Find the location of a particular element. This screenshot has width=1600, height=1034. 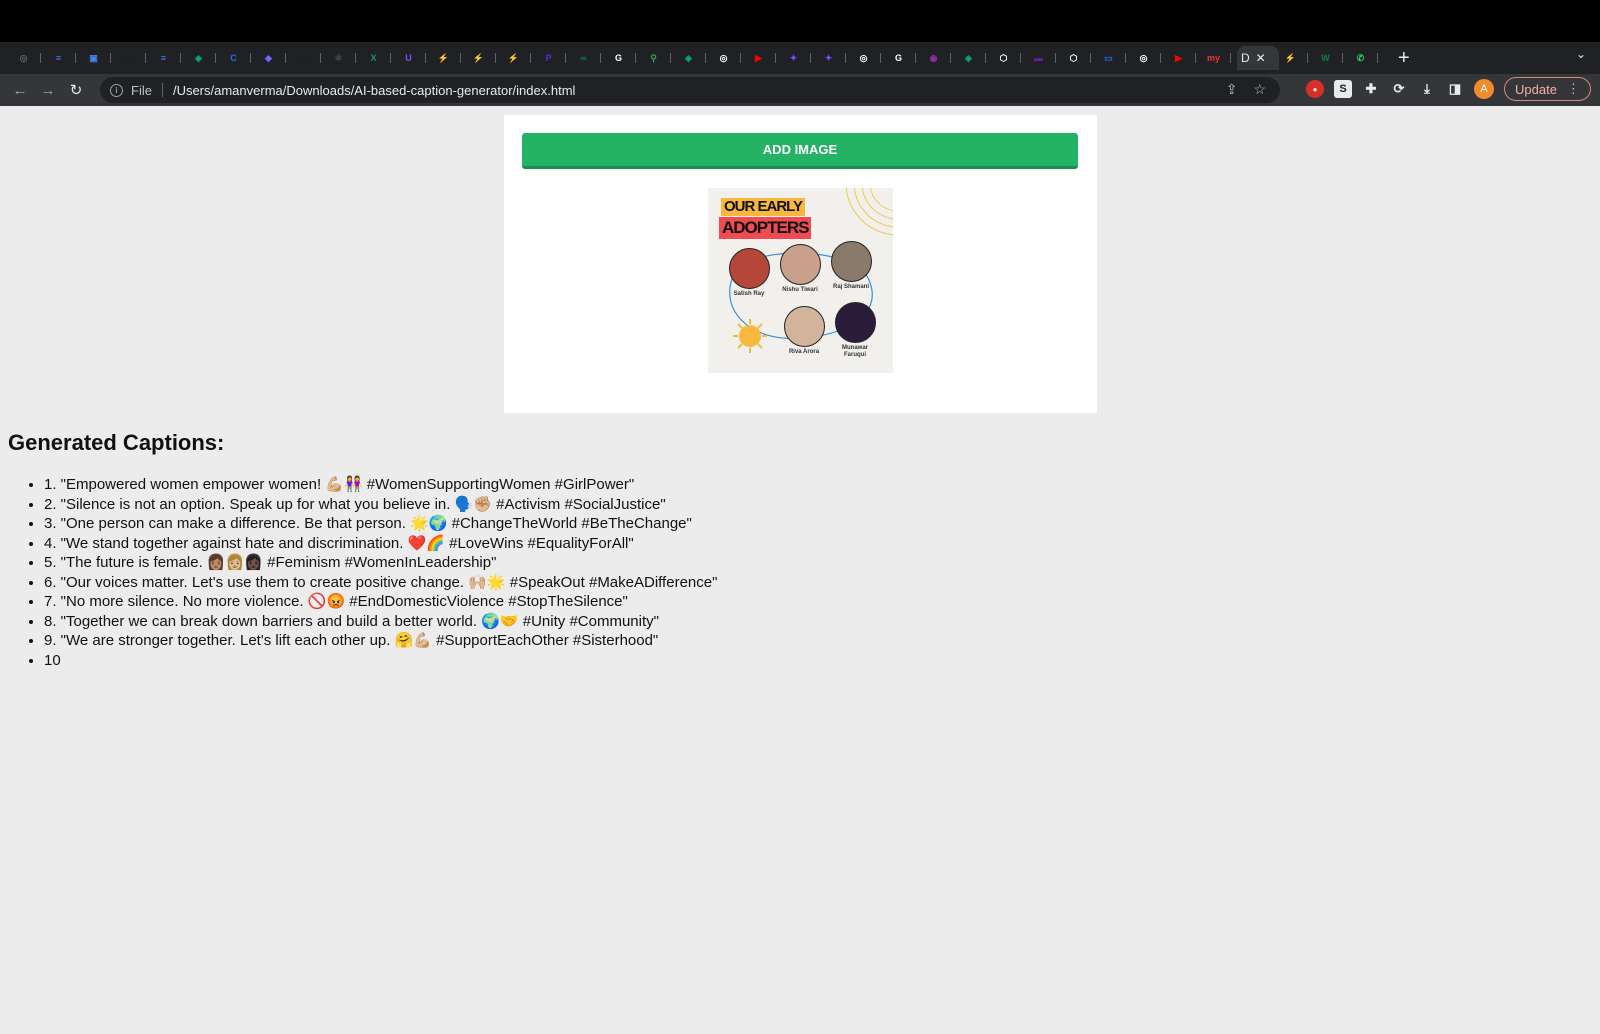

reload-icon: ↻ is located at coordinates (76, 90).